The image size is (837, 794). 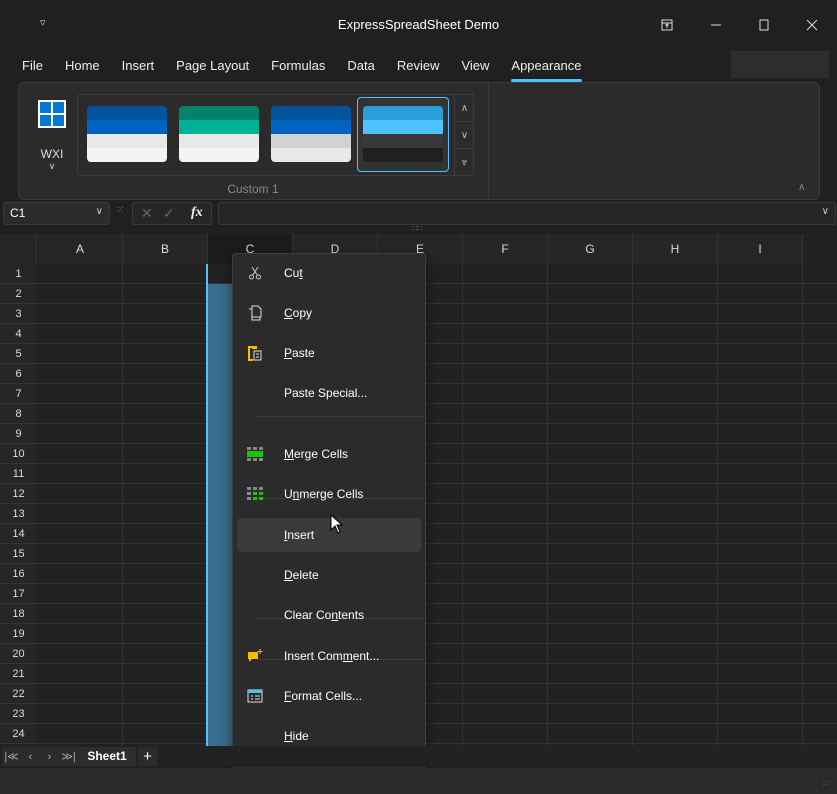 I want to click on menu-item-cut: Cut, so click(x=329, y=273).